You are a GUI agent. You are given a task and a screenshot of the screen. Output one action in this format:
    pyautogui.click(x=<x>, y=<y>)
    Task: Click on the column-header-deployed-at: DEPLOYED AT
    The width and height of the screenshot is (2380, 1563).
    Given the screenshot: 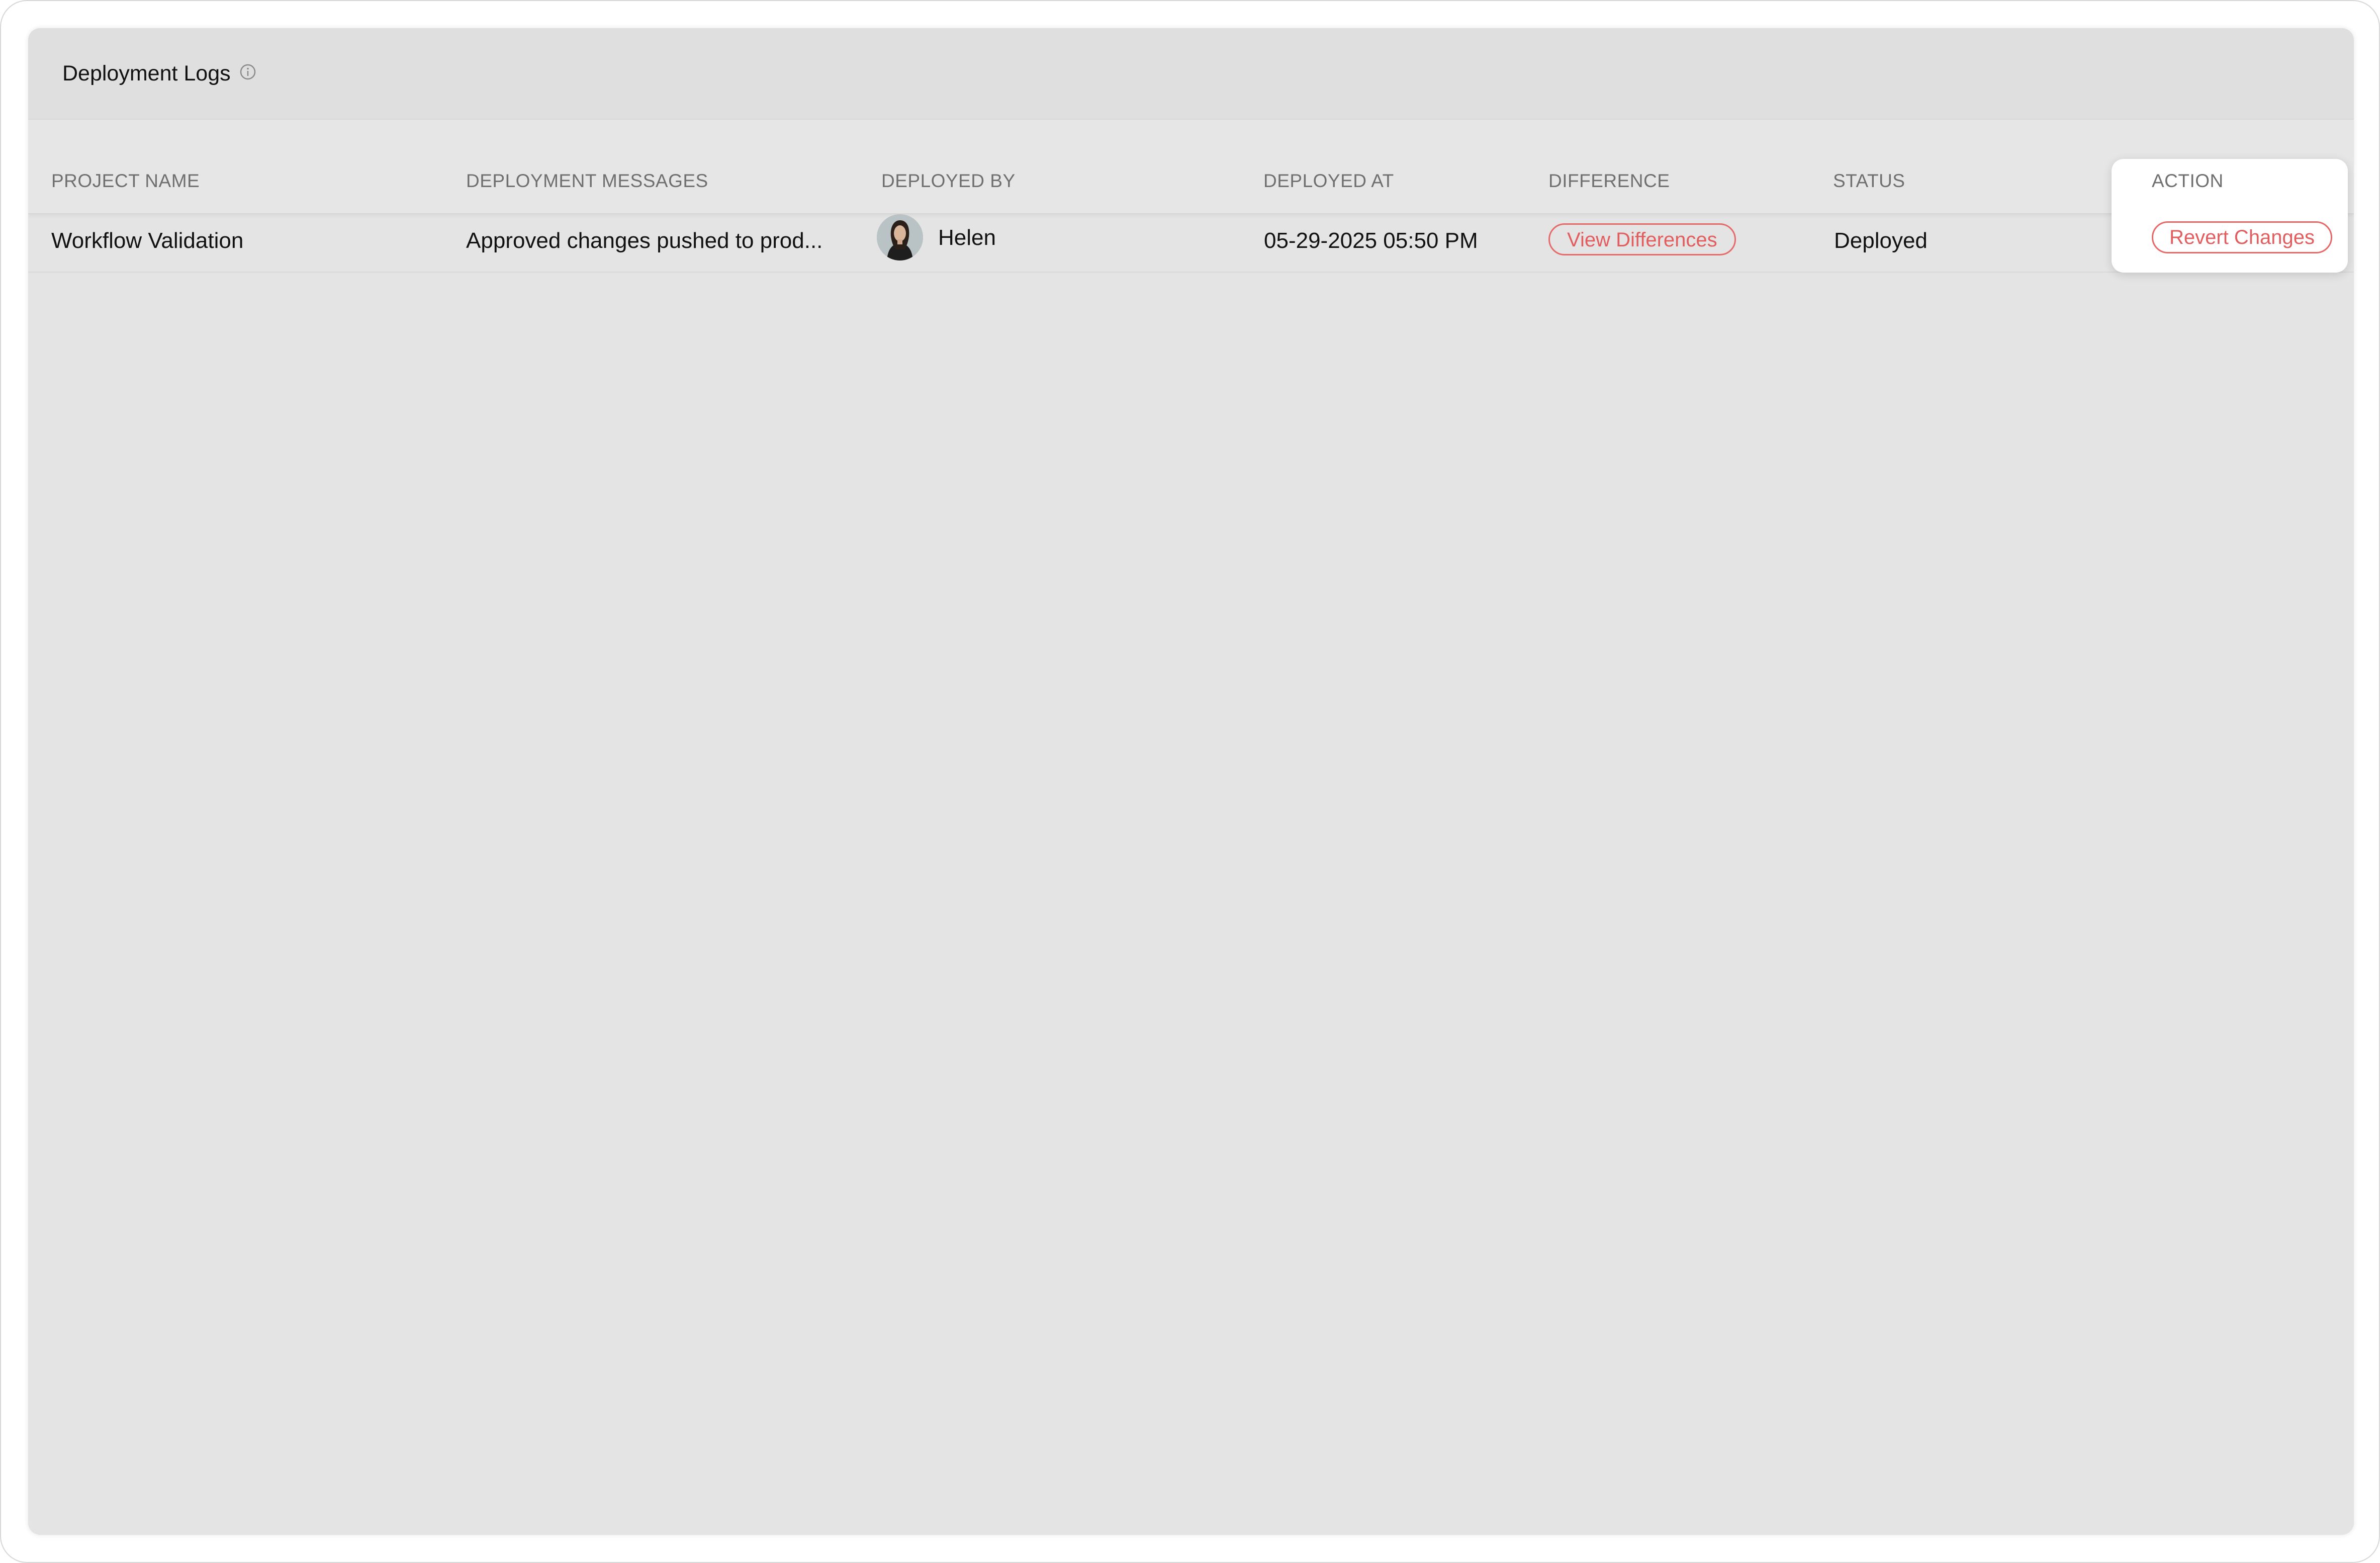 What is the action you would take?
    pyautogui.click(x=1328, y=181)
    